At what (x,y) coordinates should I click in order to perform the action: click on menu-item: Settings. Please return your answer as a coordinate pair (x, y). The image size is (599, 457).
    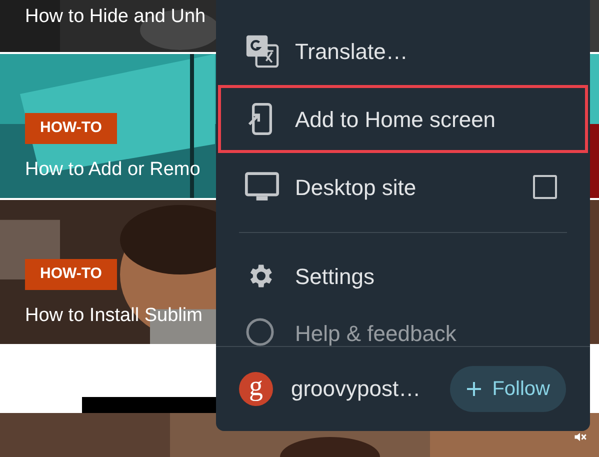
    Looking at the image, I should click on (403, 276).